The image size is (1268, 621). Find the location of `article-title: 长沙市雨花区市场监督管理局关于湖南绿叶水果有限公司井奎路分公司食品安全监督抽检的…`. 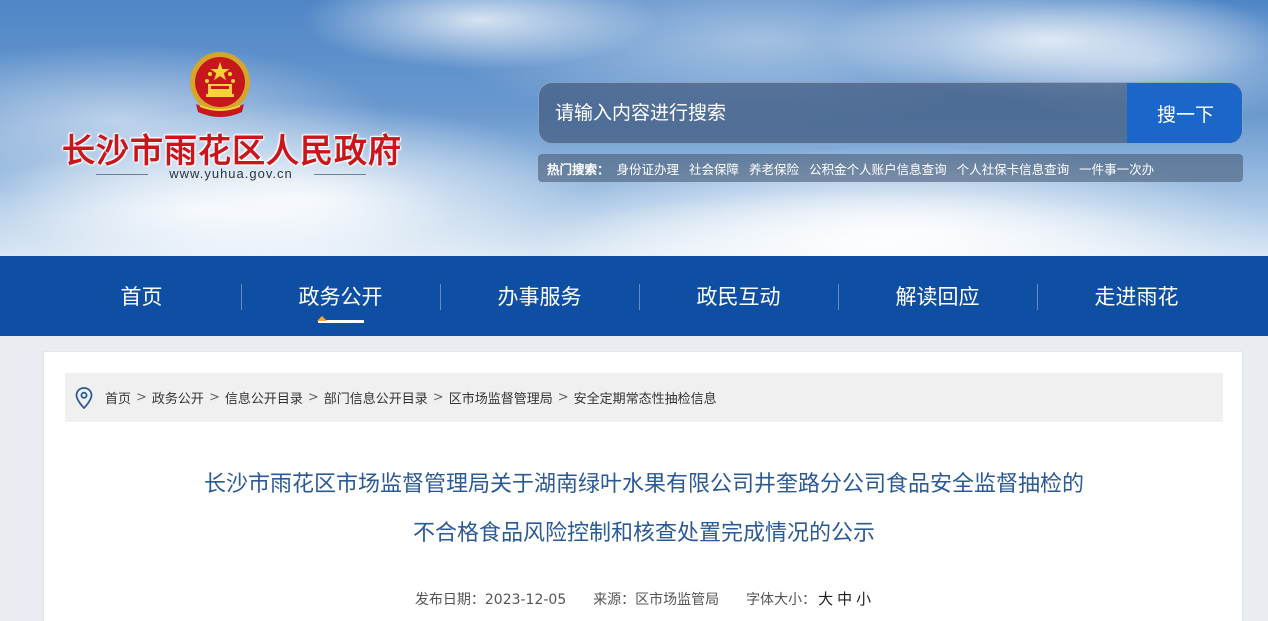

article-title: 长沙市雨花区市场监督管理局关于湖南绿叶水果有限公司井奎路分公司食品安全监督抽检的… is located at coordinates (644, 509).